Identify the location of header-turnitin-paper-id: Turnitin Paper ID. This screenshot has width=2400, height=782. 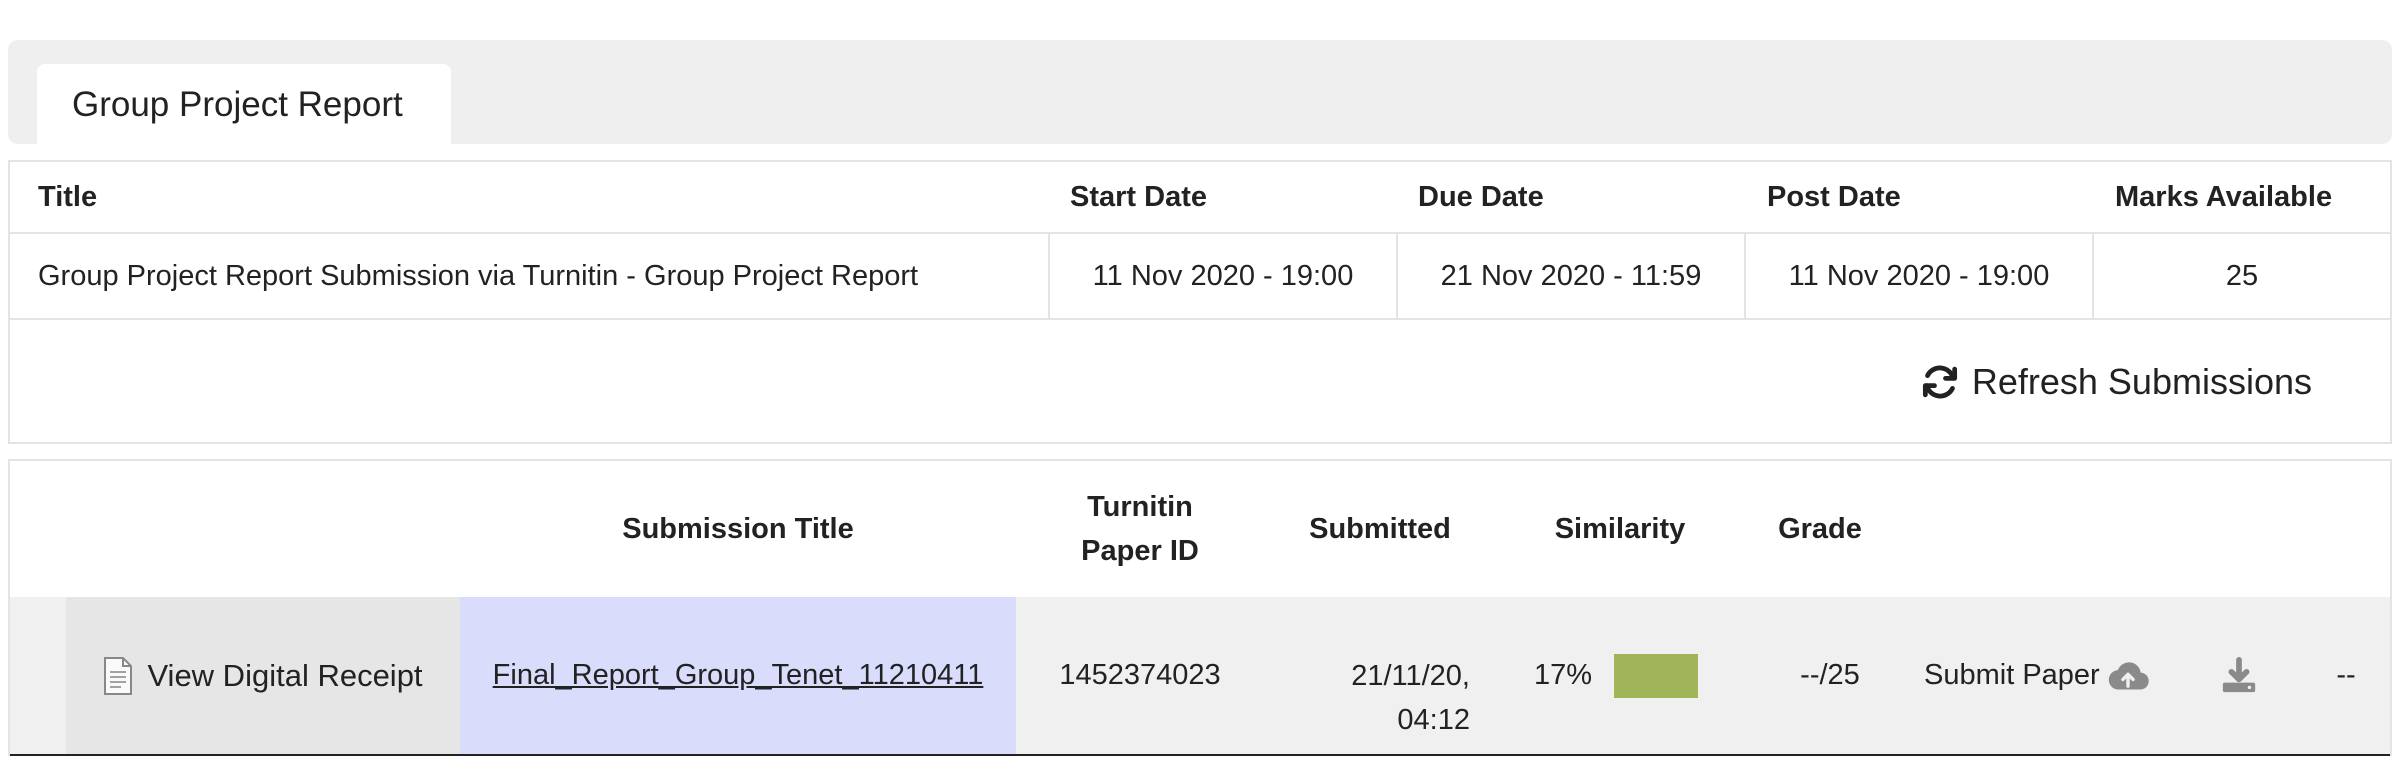
(1140, 529).